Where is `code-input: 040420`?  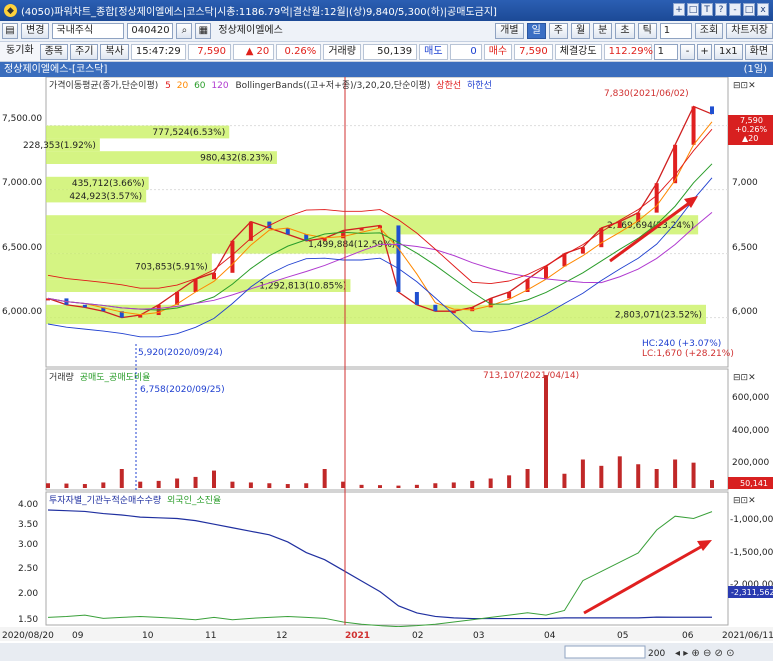
code-input: 040420 is located at coordinates (150, 31).